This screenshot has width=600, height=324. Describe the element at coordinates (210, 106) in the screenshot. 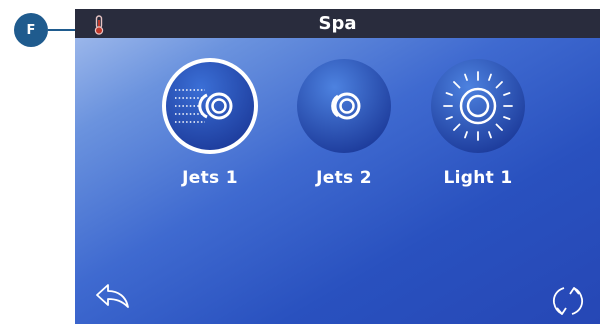

I see `jets-active-icon` at that location.